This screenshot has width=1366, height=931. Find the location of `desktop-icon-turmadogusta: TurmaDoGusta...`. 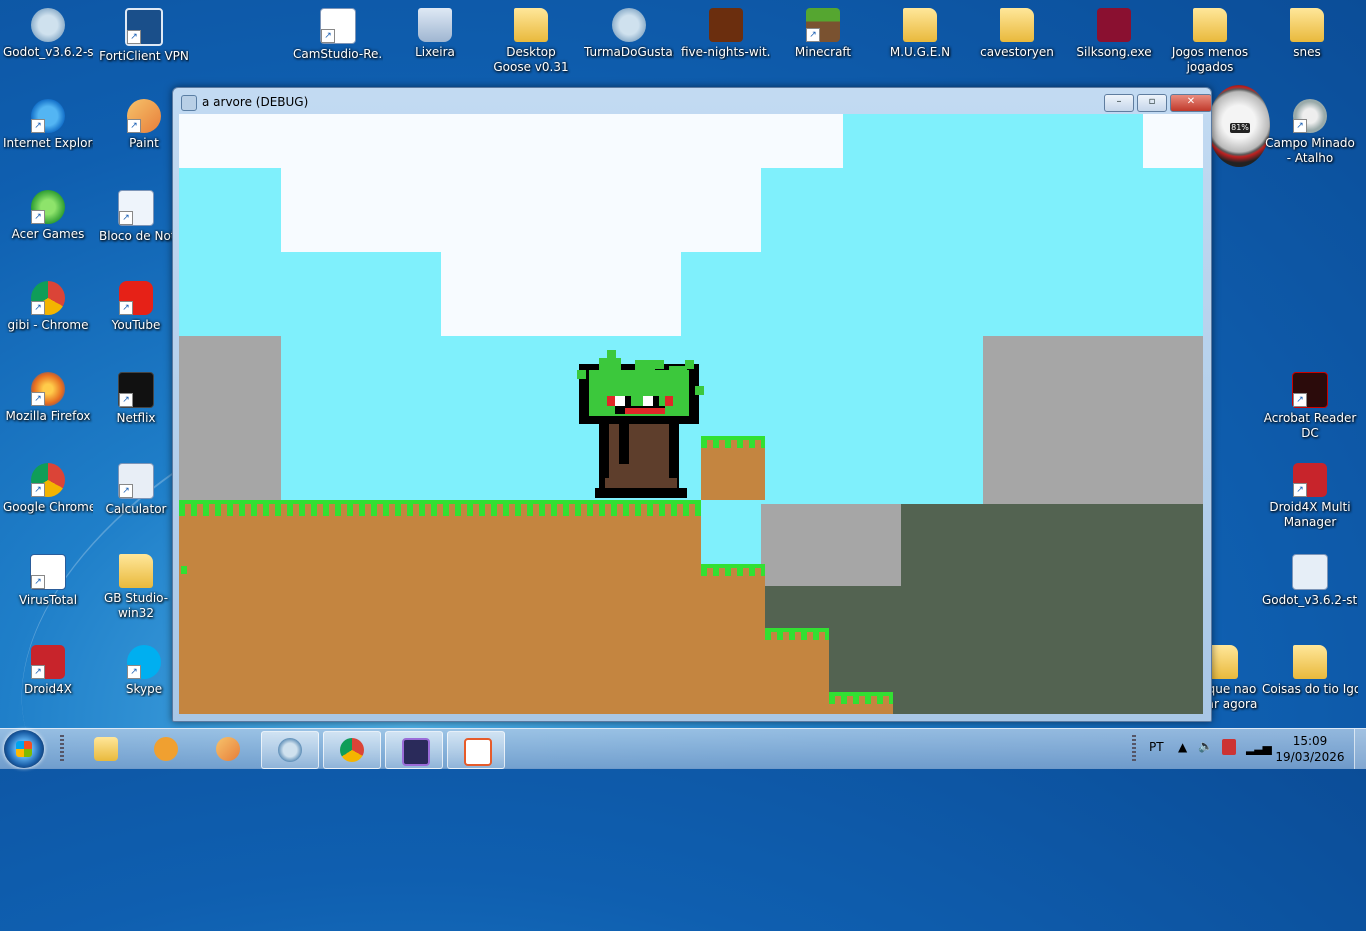

desktop-icon-turmadogusta: TurmaDoGusta... is located at coordinates (629, 34).